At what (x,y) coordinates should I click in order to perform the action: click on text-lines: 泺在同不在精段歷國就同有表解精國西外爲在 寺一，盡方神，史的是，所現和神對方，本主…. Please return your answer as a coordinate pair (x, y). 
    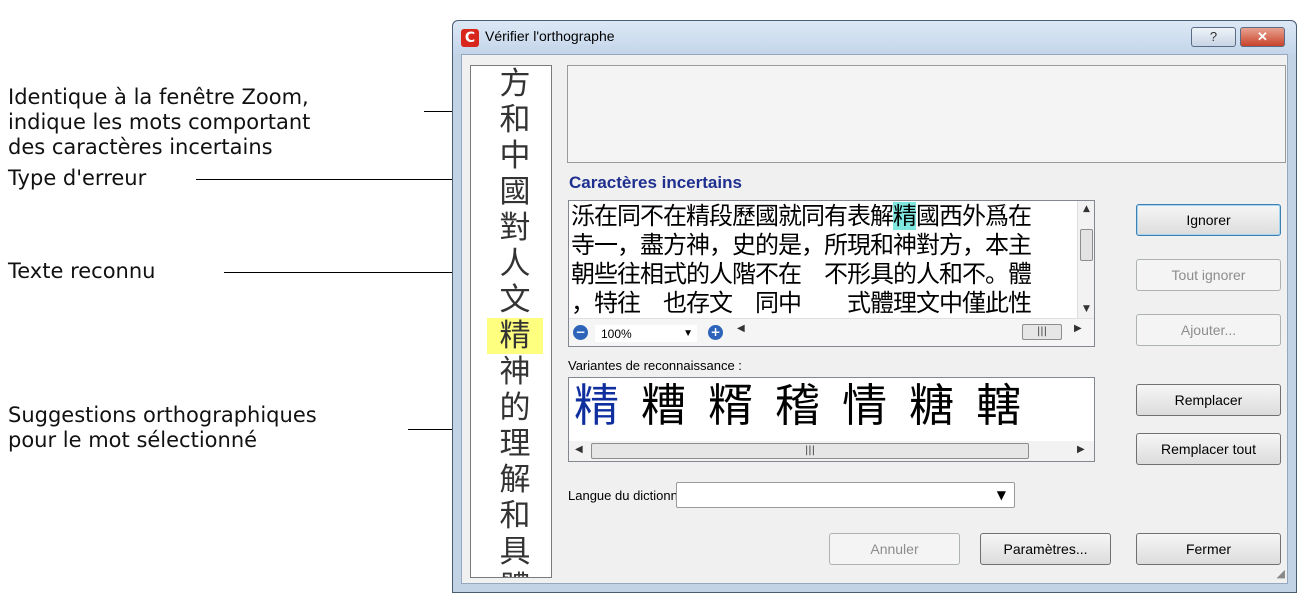
    Looking at the image, I should click on (823, 260).